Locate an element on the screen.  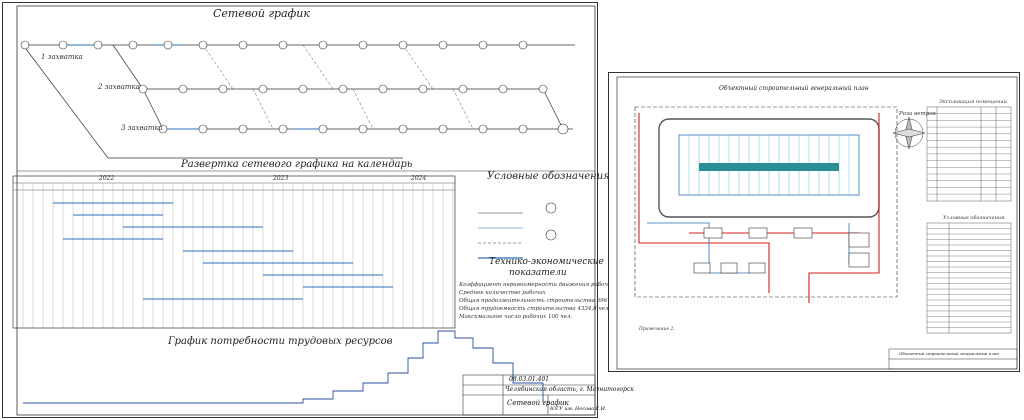
network-top-chain is located at coordinates (298, 101).